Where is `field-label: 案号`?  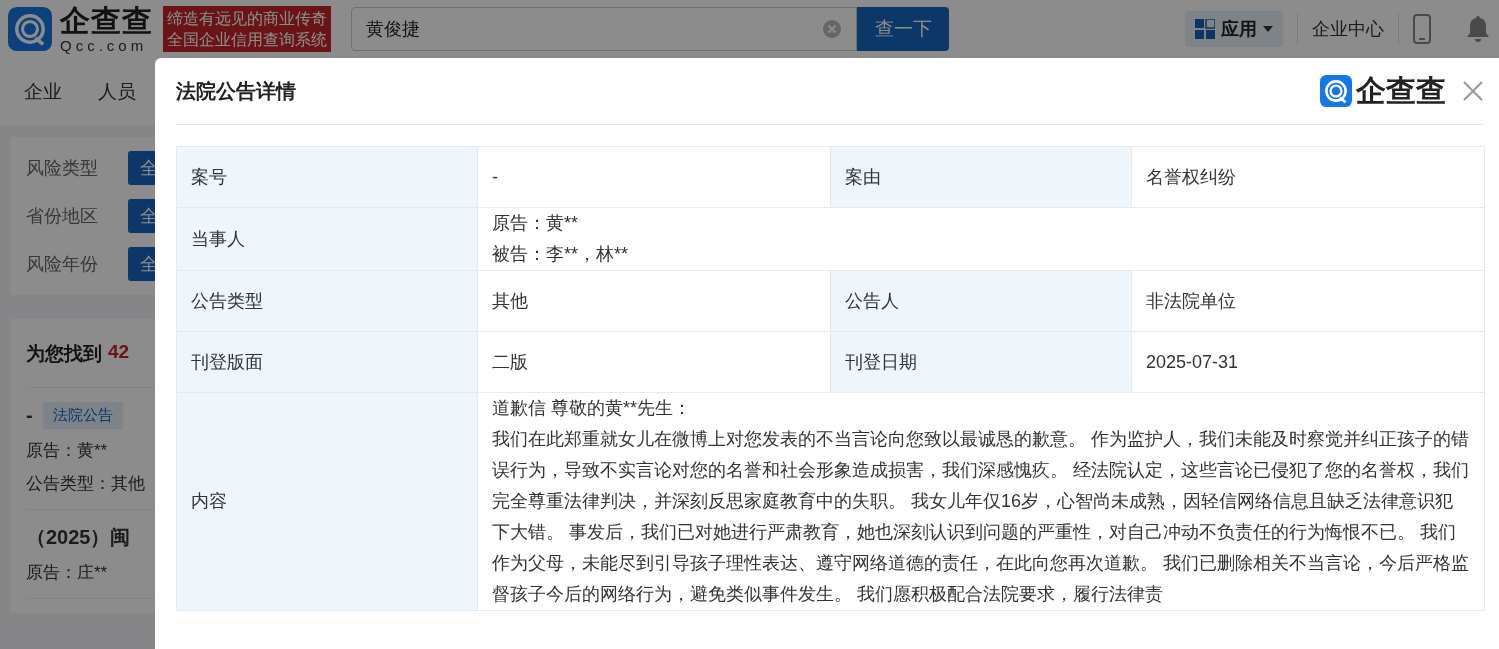
field-label: 案号 is located at coordinates (327, 177).